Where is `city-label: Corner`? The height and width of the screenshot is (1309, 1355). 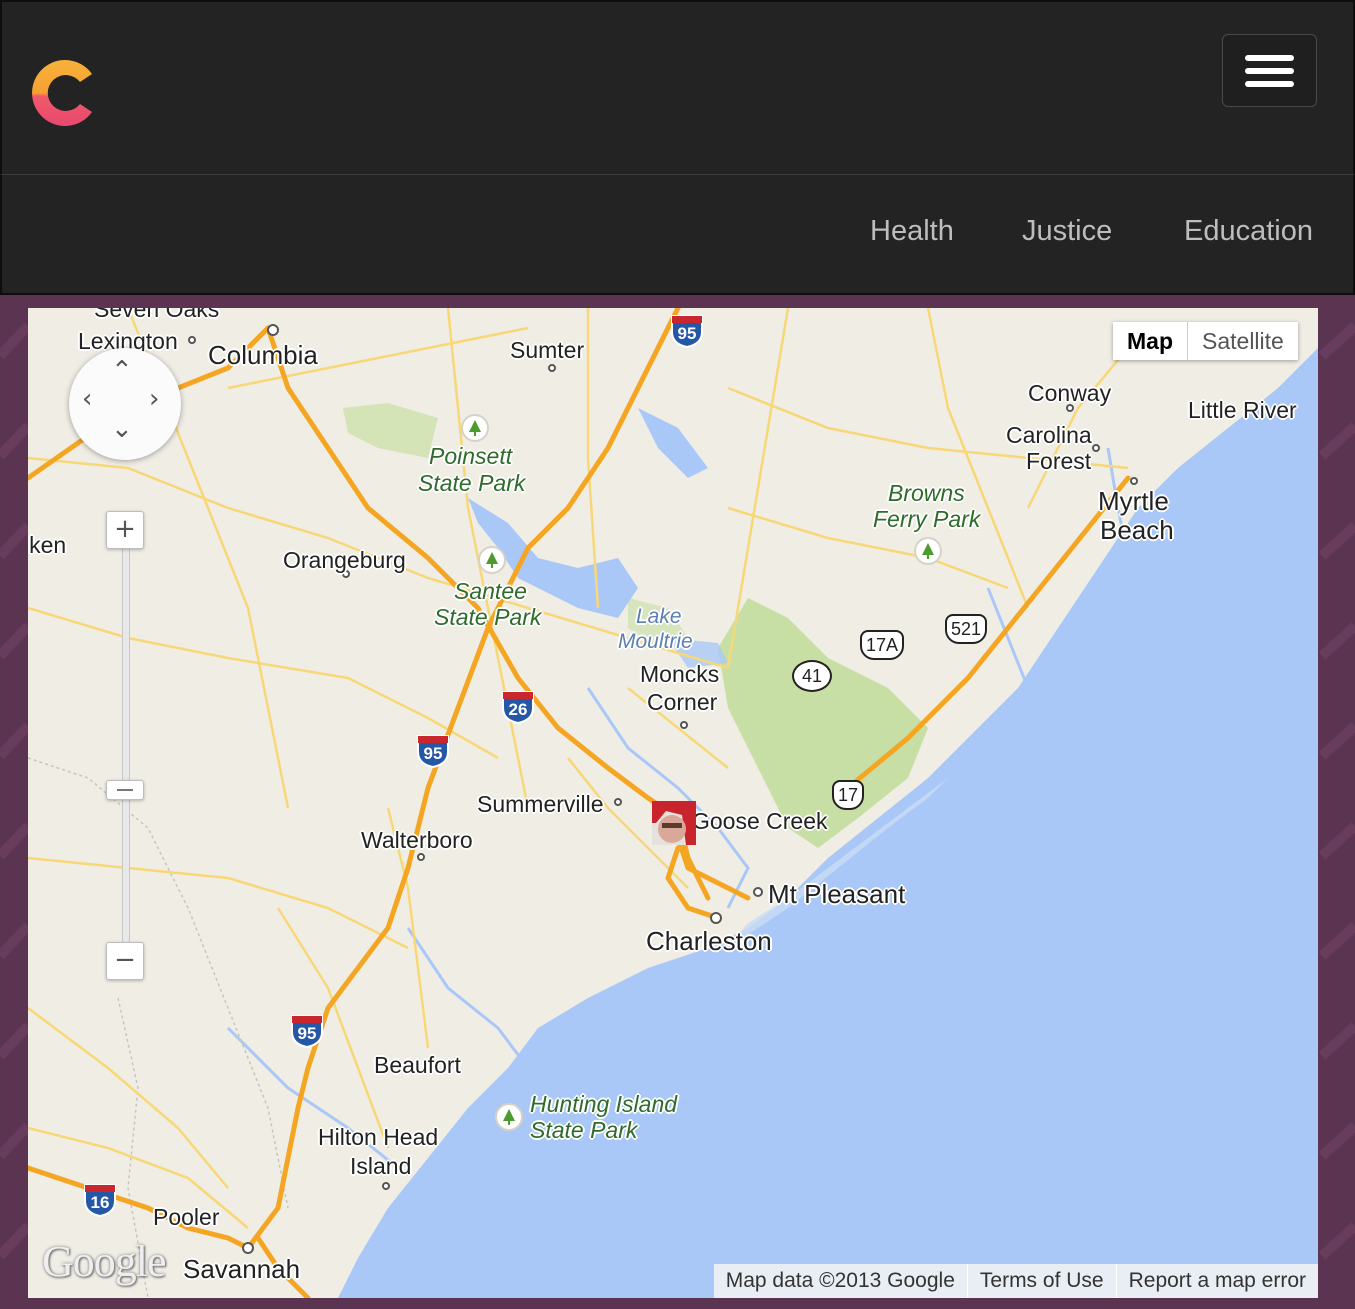 city-label: Corner is located at coordinates (682, 702).